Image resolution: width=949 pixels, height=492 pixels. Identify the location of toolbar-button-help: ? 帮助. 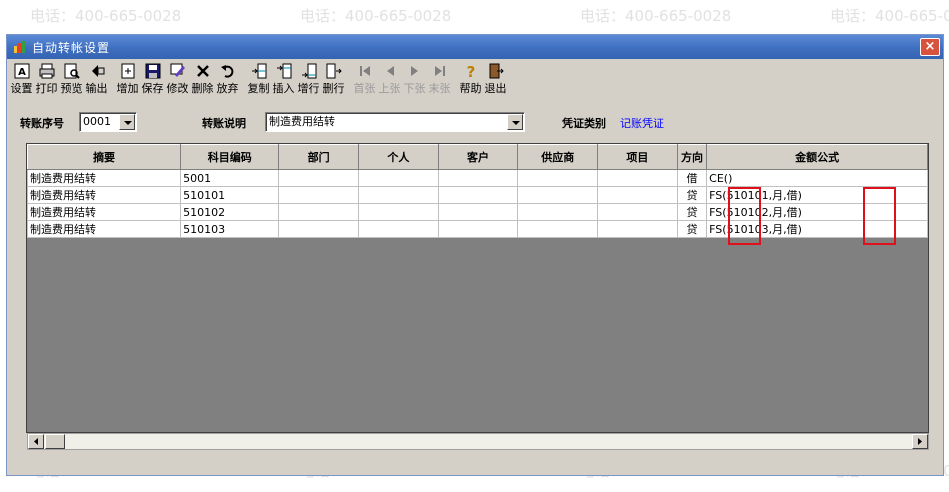
(470, 79).